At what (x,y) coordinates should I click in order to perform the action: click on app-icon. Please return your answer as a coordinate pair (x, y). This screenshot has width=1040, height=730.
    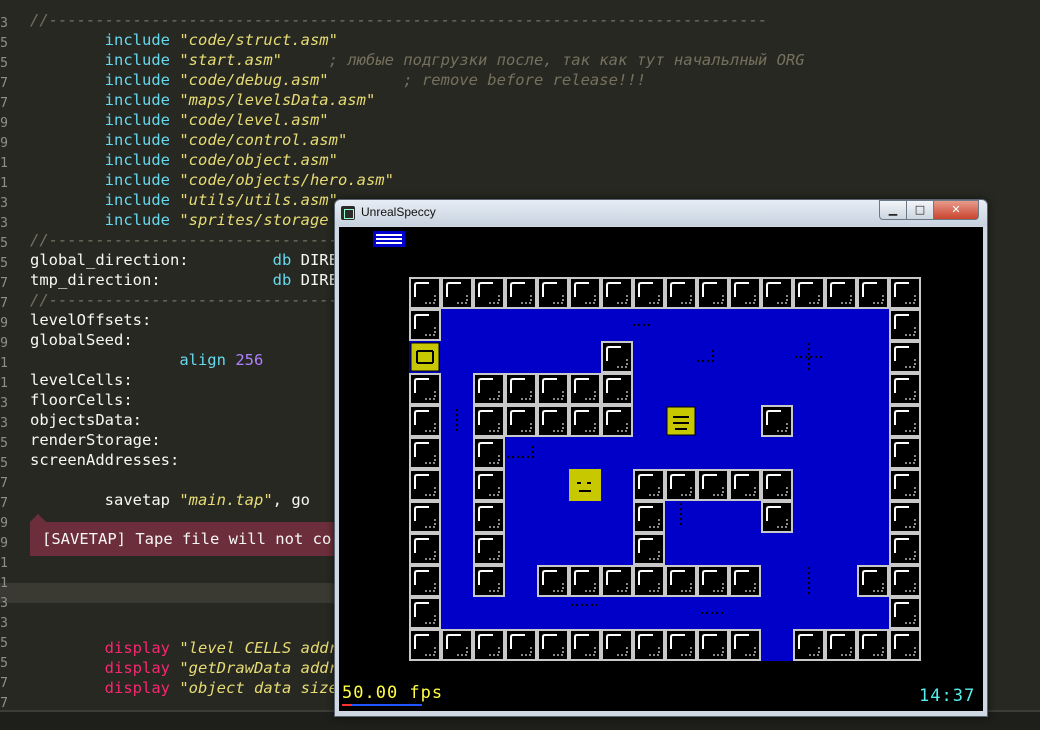
    Looking at the image, I should click on (348, 213).